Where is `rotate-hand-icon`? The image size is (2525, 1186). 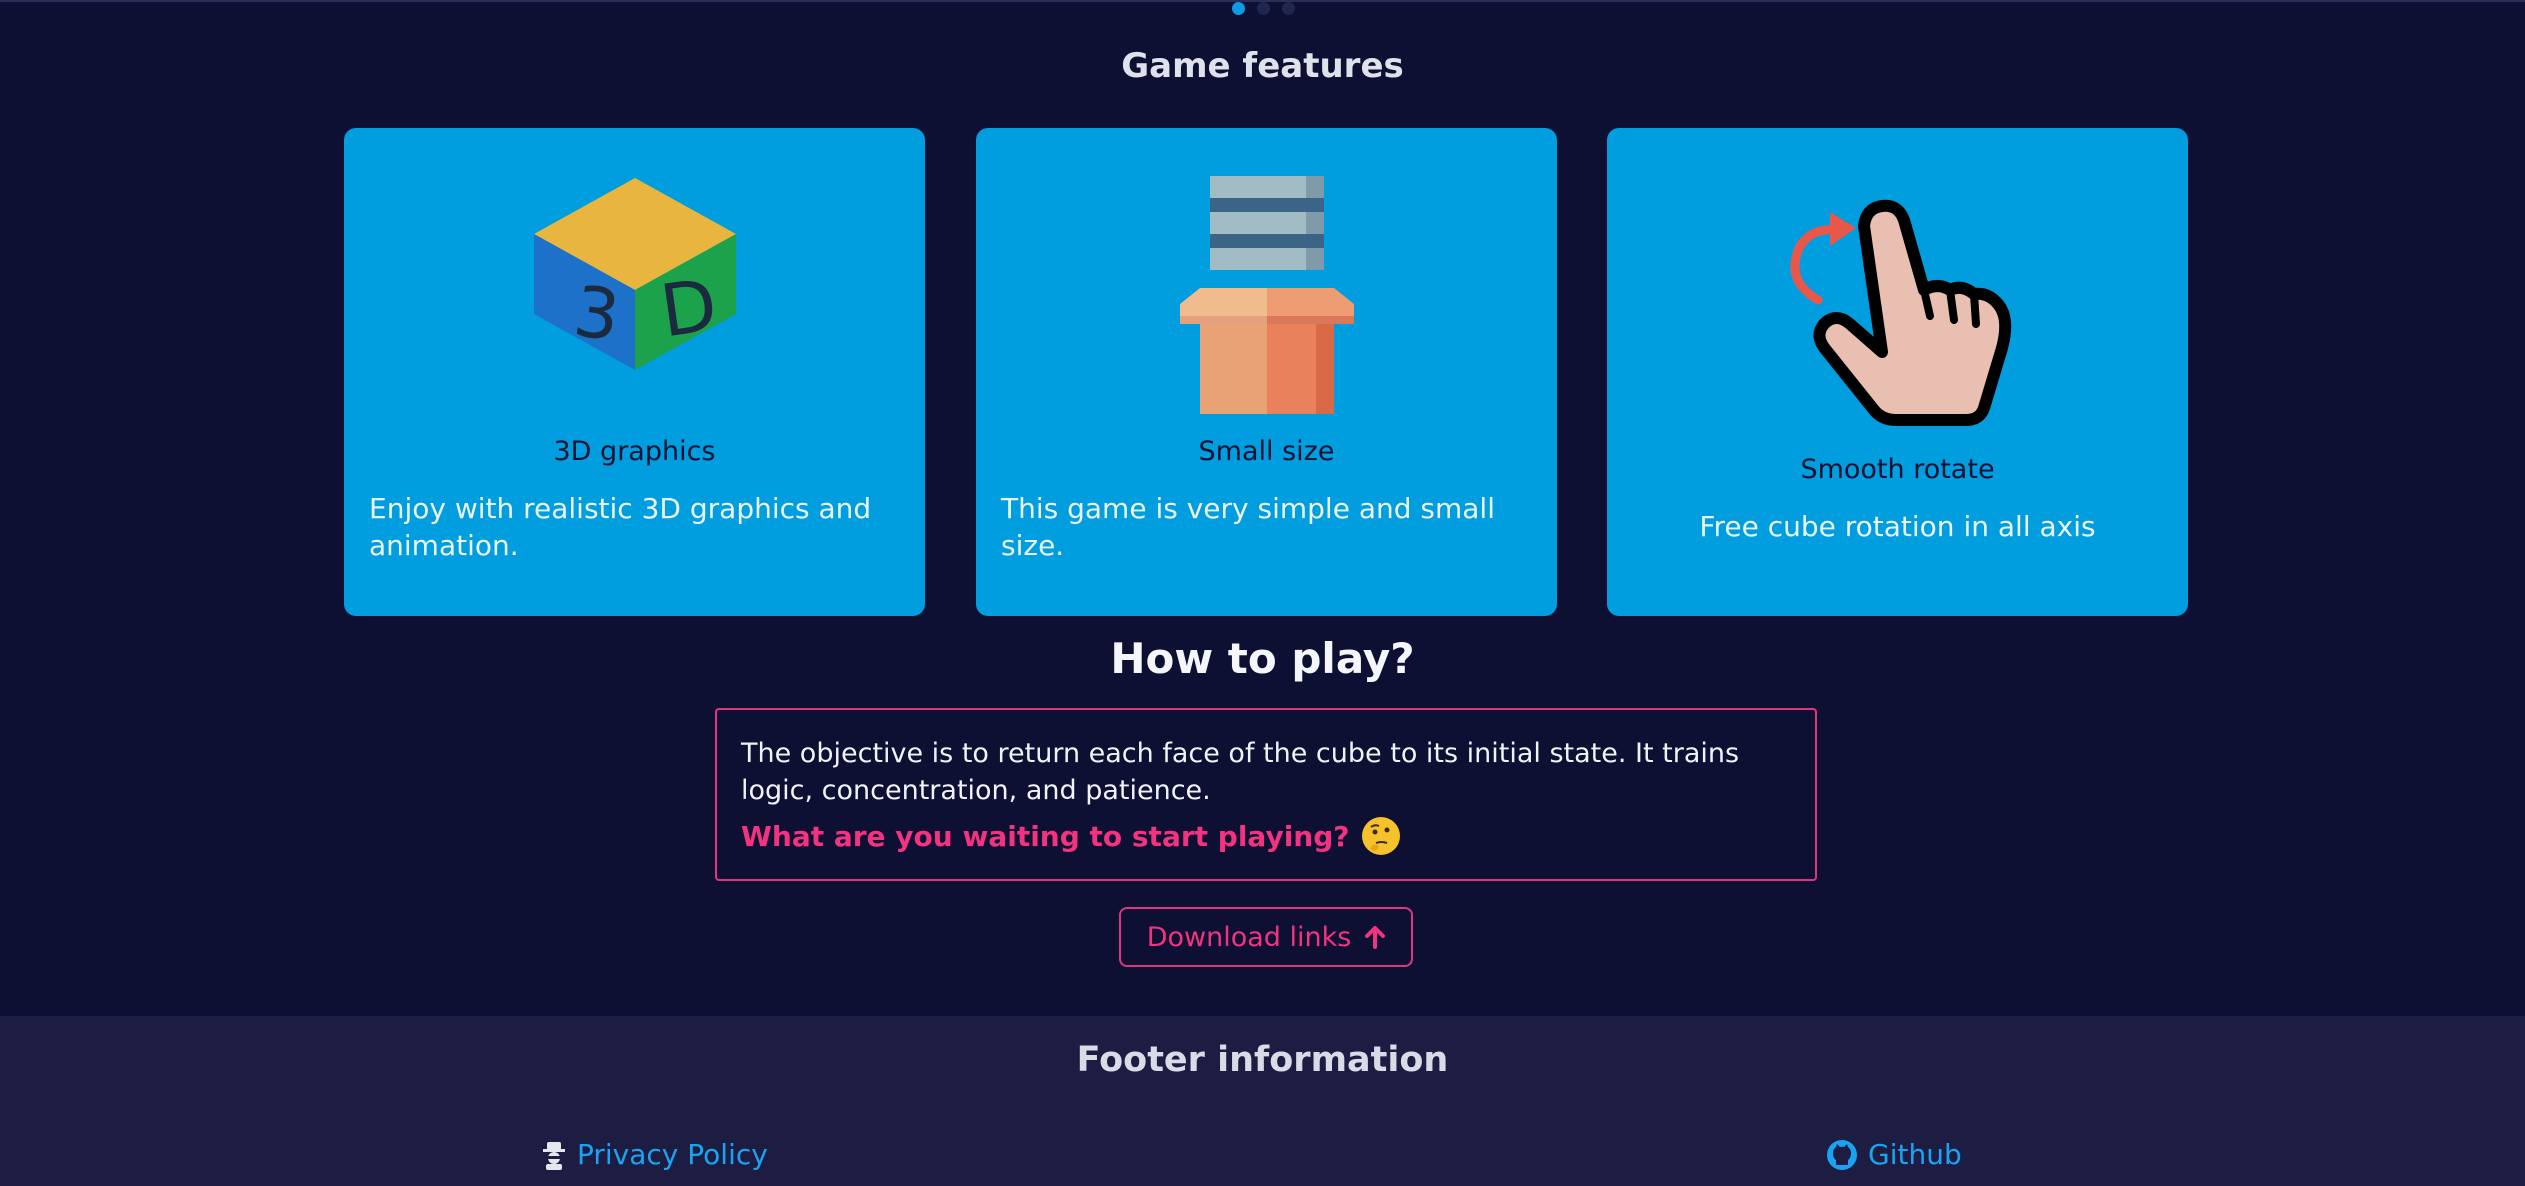
rotate-hand-icon is located at coordinates (1897, 313).